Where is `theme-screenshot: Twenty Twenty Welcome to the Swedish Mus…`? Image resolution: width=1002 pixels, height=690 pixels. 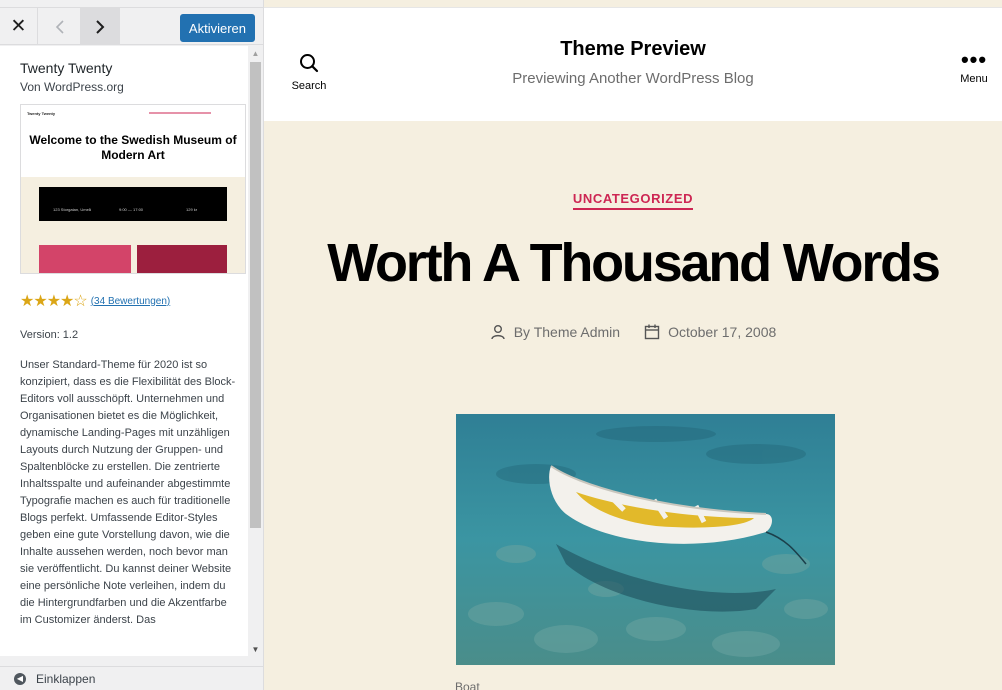
theme-screenshot: Twenty Twenty Welcome to the Swedish Mus… is located at coordinates (133, 189).